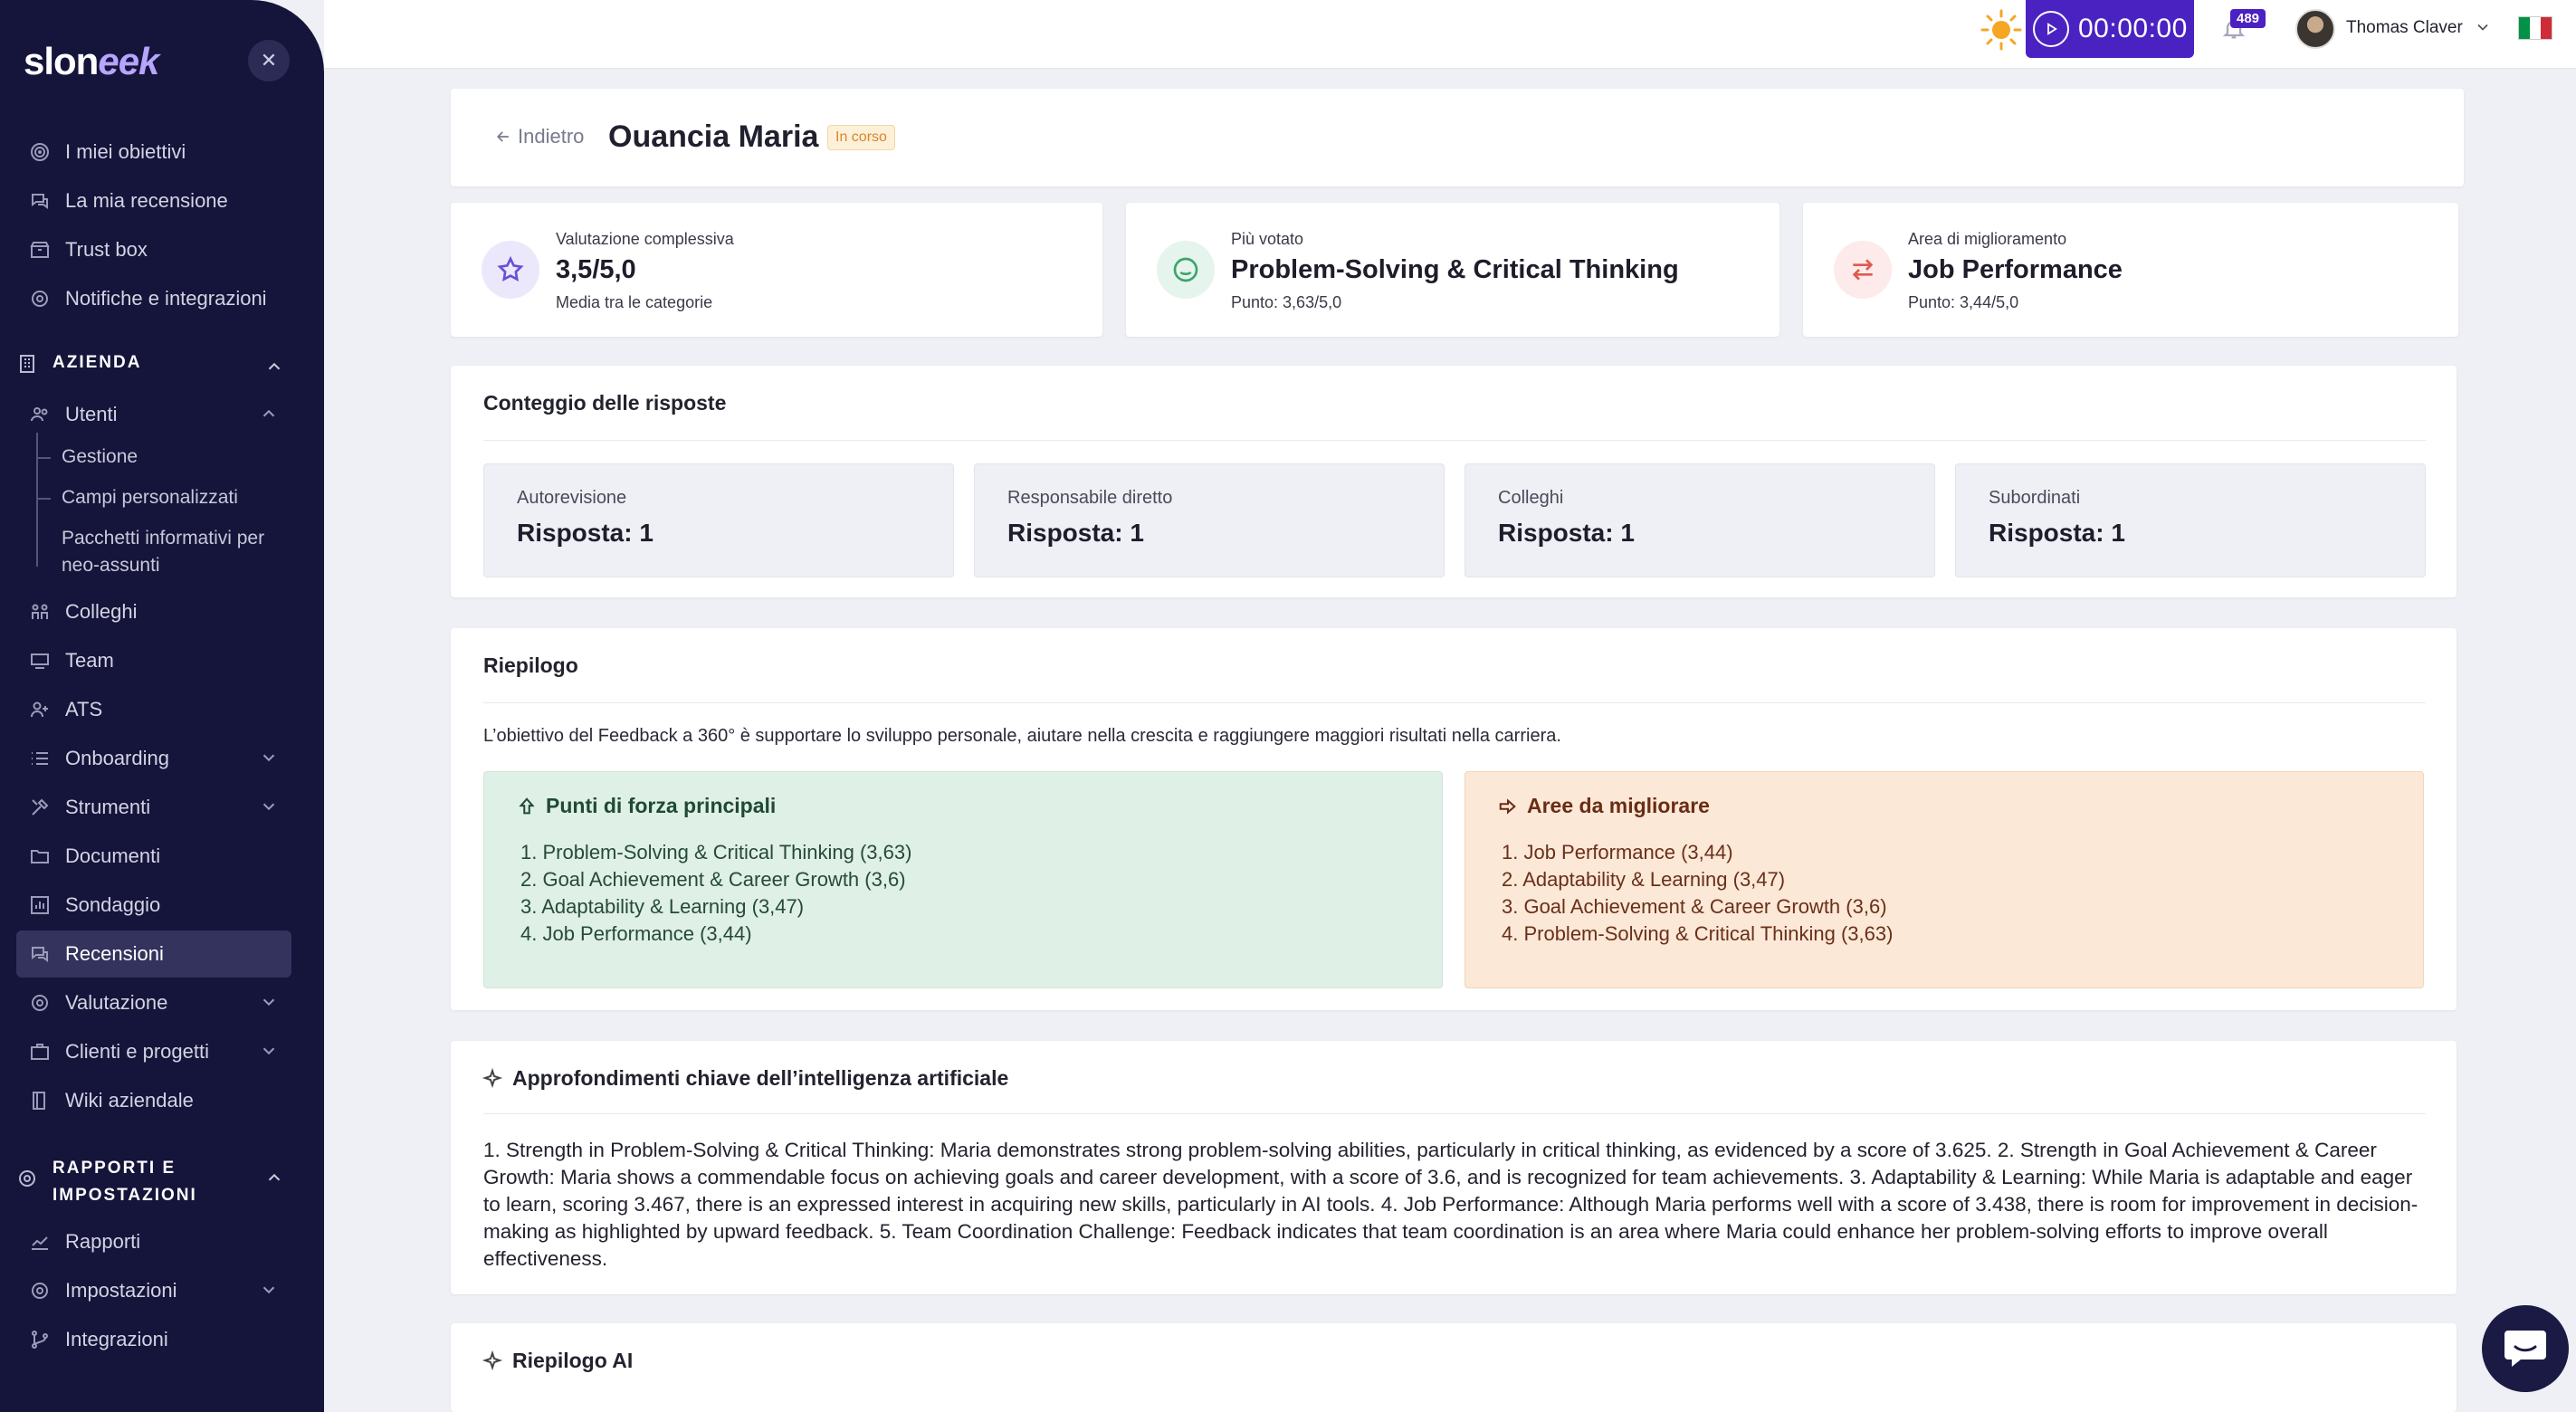 The height and width of the screenshot is (1412, 2576). What do you see at coordinates (1617, 852) in the screenshot?
I see `list-item: 1. Job Performance (3,44)` at bounding box center [1617, 852].